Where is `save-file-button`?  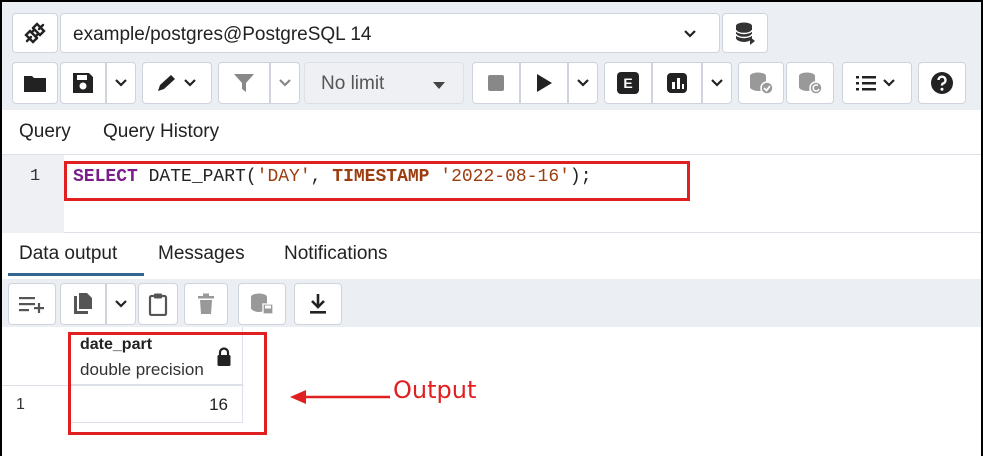
save-file-button is located at coordinates (83, 83).